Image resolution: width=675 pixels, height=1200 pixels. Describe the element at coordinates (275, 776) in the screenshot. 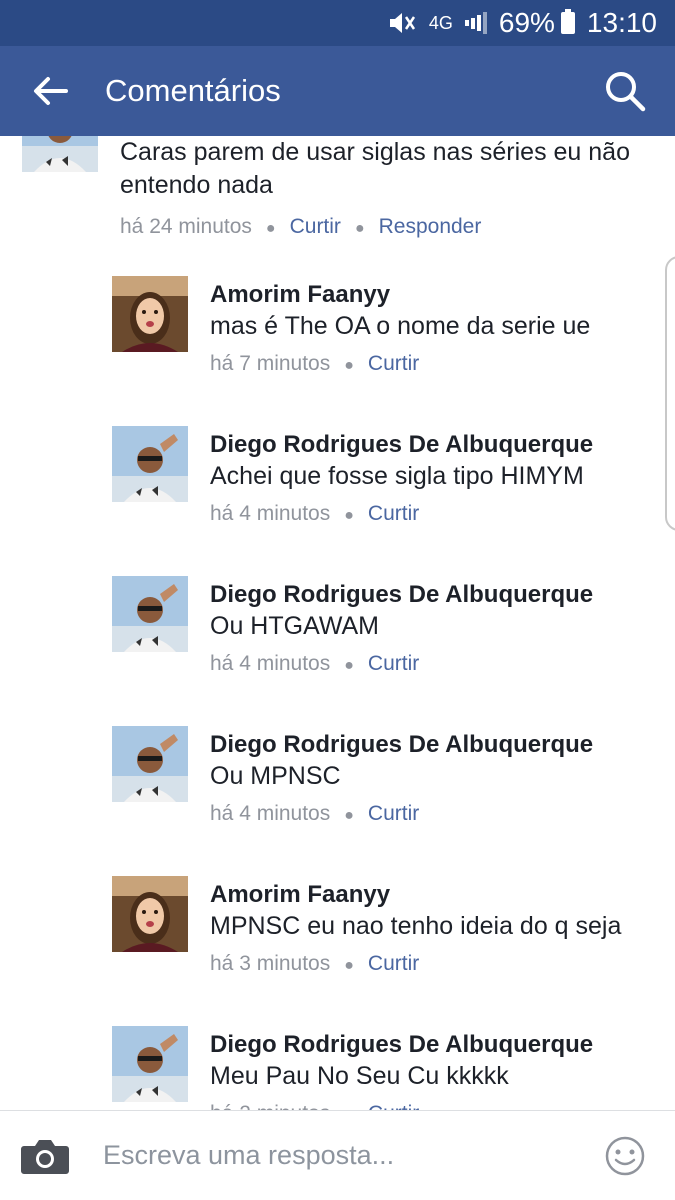

I see `comment-text: Ou MPNSC` at that location.